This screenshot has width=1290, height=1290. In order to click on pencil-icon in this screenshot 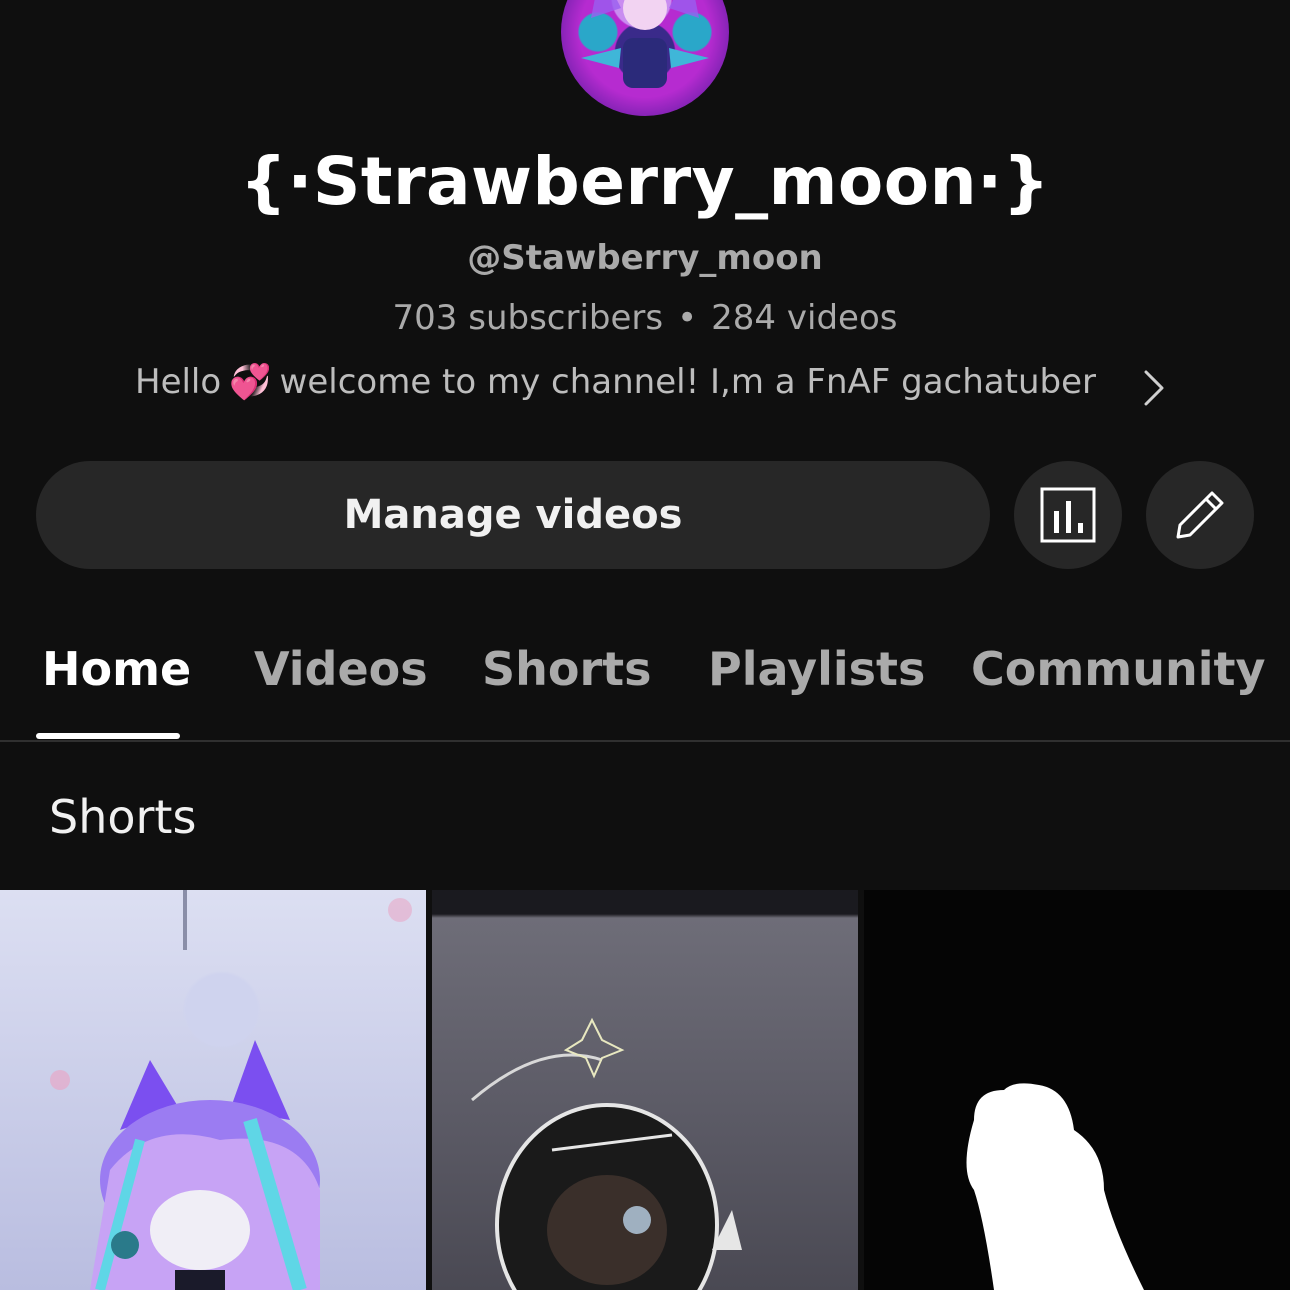, I will do `click(1200, 515)`.